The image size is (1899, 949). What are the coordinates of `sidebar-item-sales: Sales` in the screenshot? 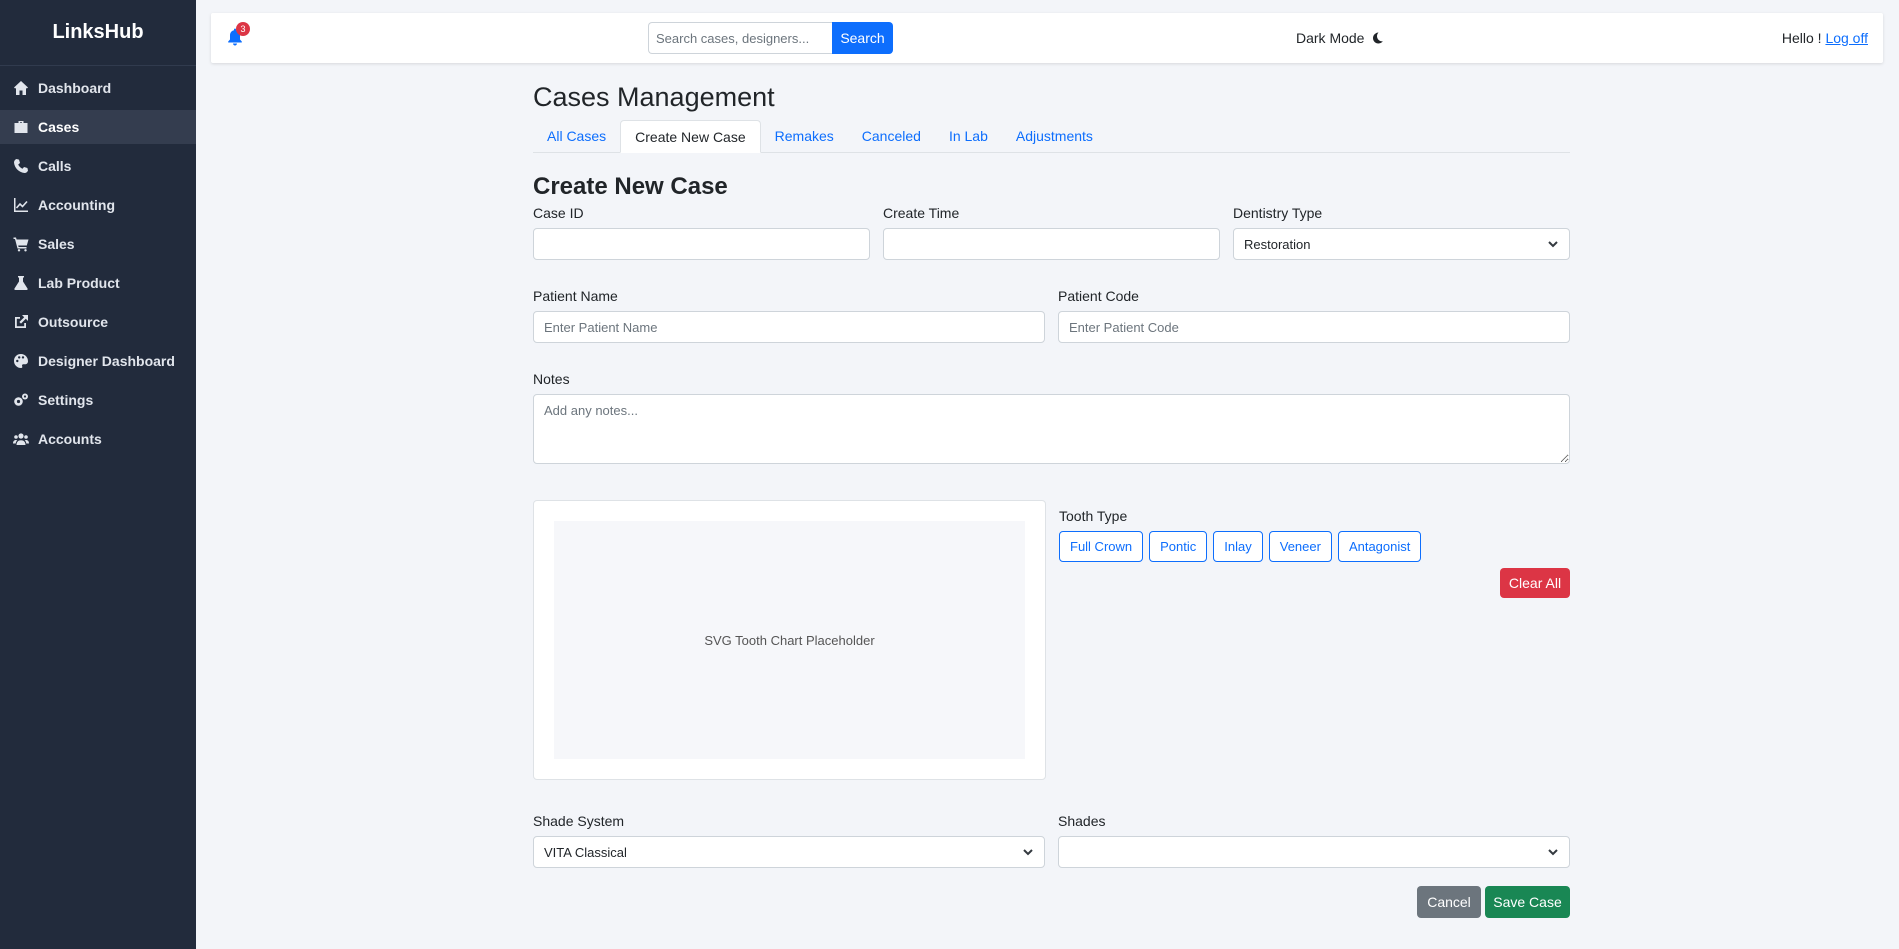 It's located at (98, 244).